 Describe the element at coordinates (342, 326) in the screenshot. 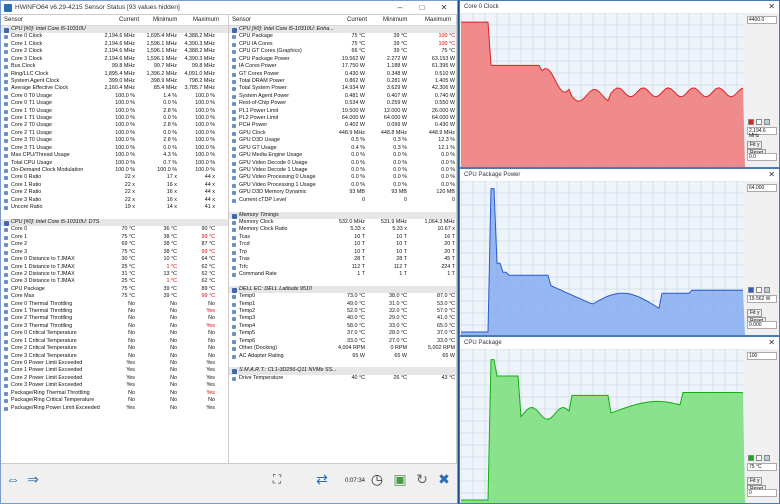

I see `sensor-row: Temp4 58.0 °C 33.0 °C 65.0 °C` at that location.